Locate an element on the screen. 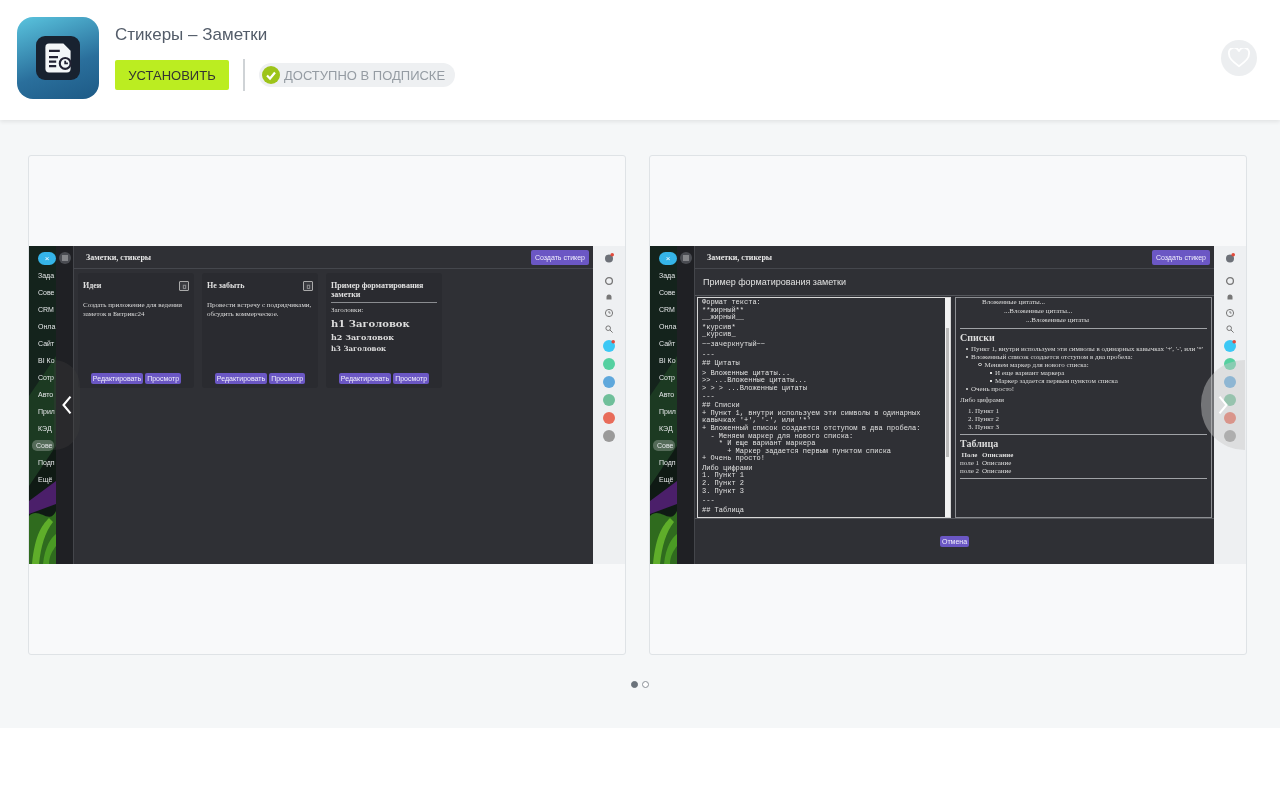 This screenshot has height=787, width=1280. install-button: УСТАНОВИТЬ is located at coordinates (172, 75).